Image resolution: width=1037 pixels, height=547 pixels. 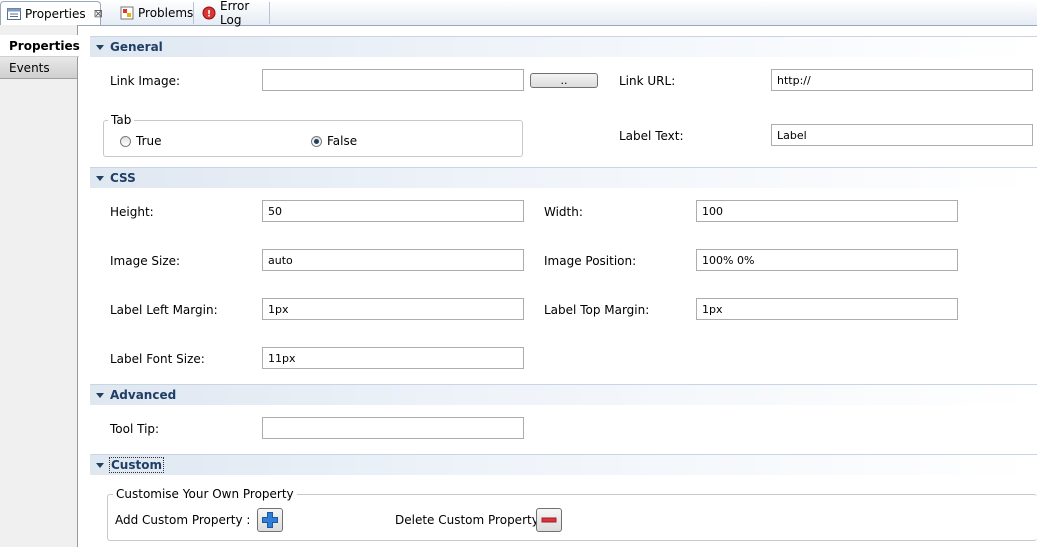 What do you see at coordinates (38, 68) in the screenshot?
I see `nav-item-events: Events` at bounding box center [38, 68].